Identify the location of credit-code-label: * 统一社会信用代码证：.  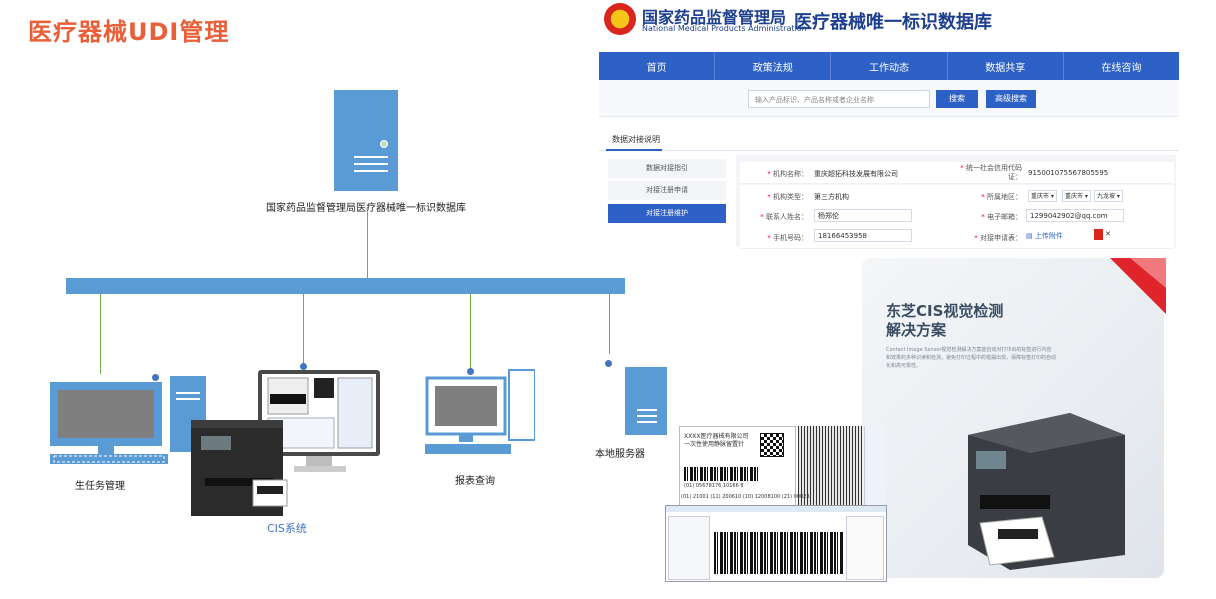
(991, 172).